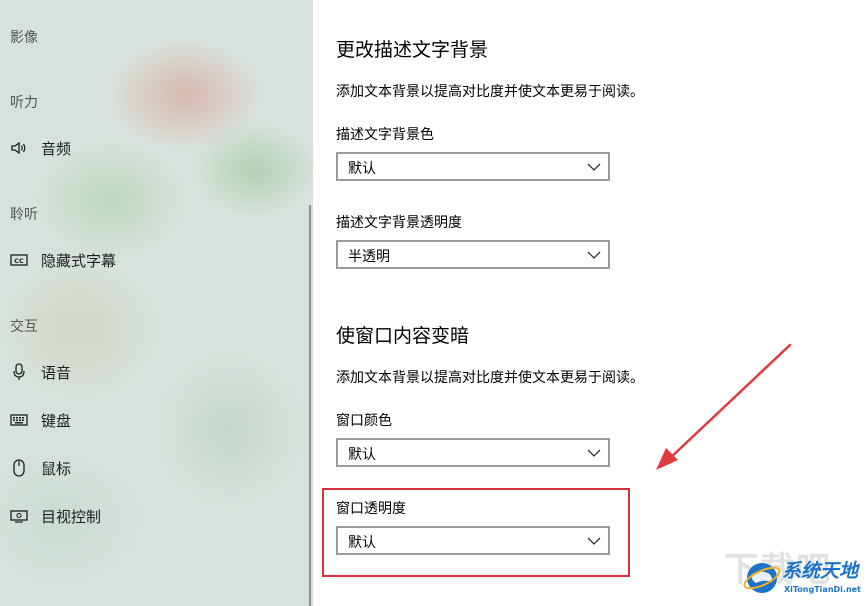 The width and height of the screenshot is (868, 606). I want to click on svg-text: CC, so click(19, 261).